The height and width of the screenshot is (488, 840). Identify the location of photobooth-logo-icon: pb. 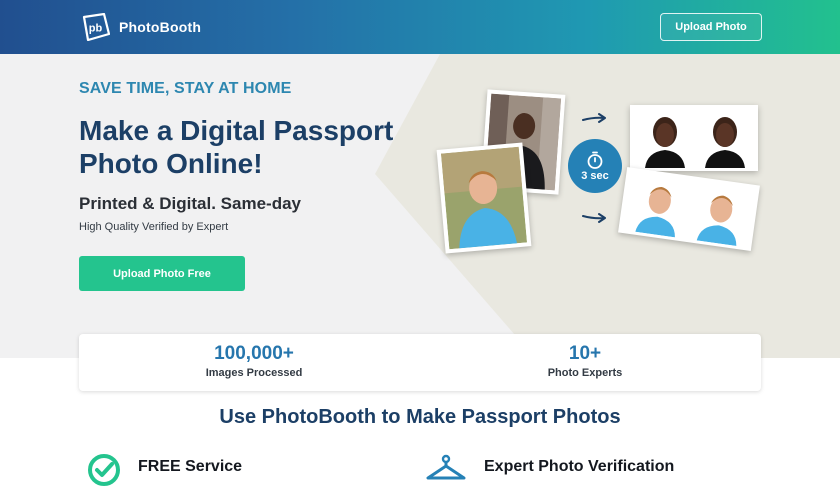
(96, 27).